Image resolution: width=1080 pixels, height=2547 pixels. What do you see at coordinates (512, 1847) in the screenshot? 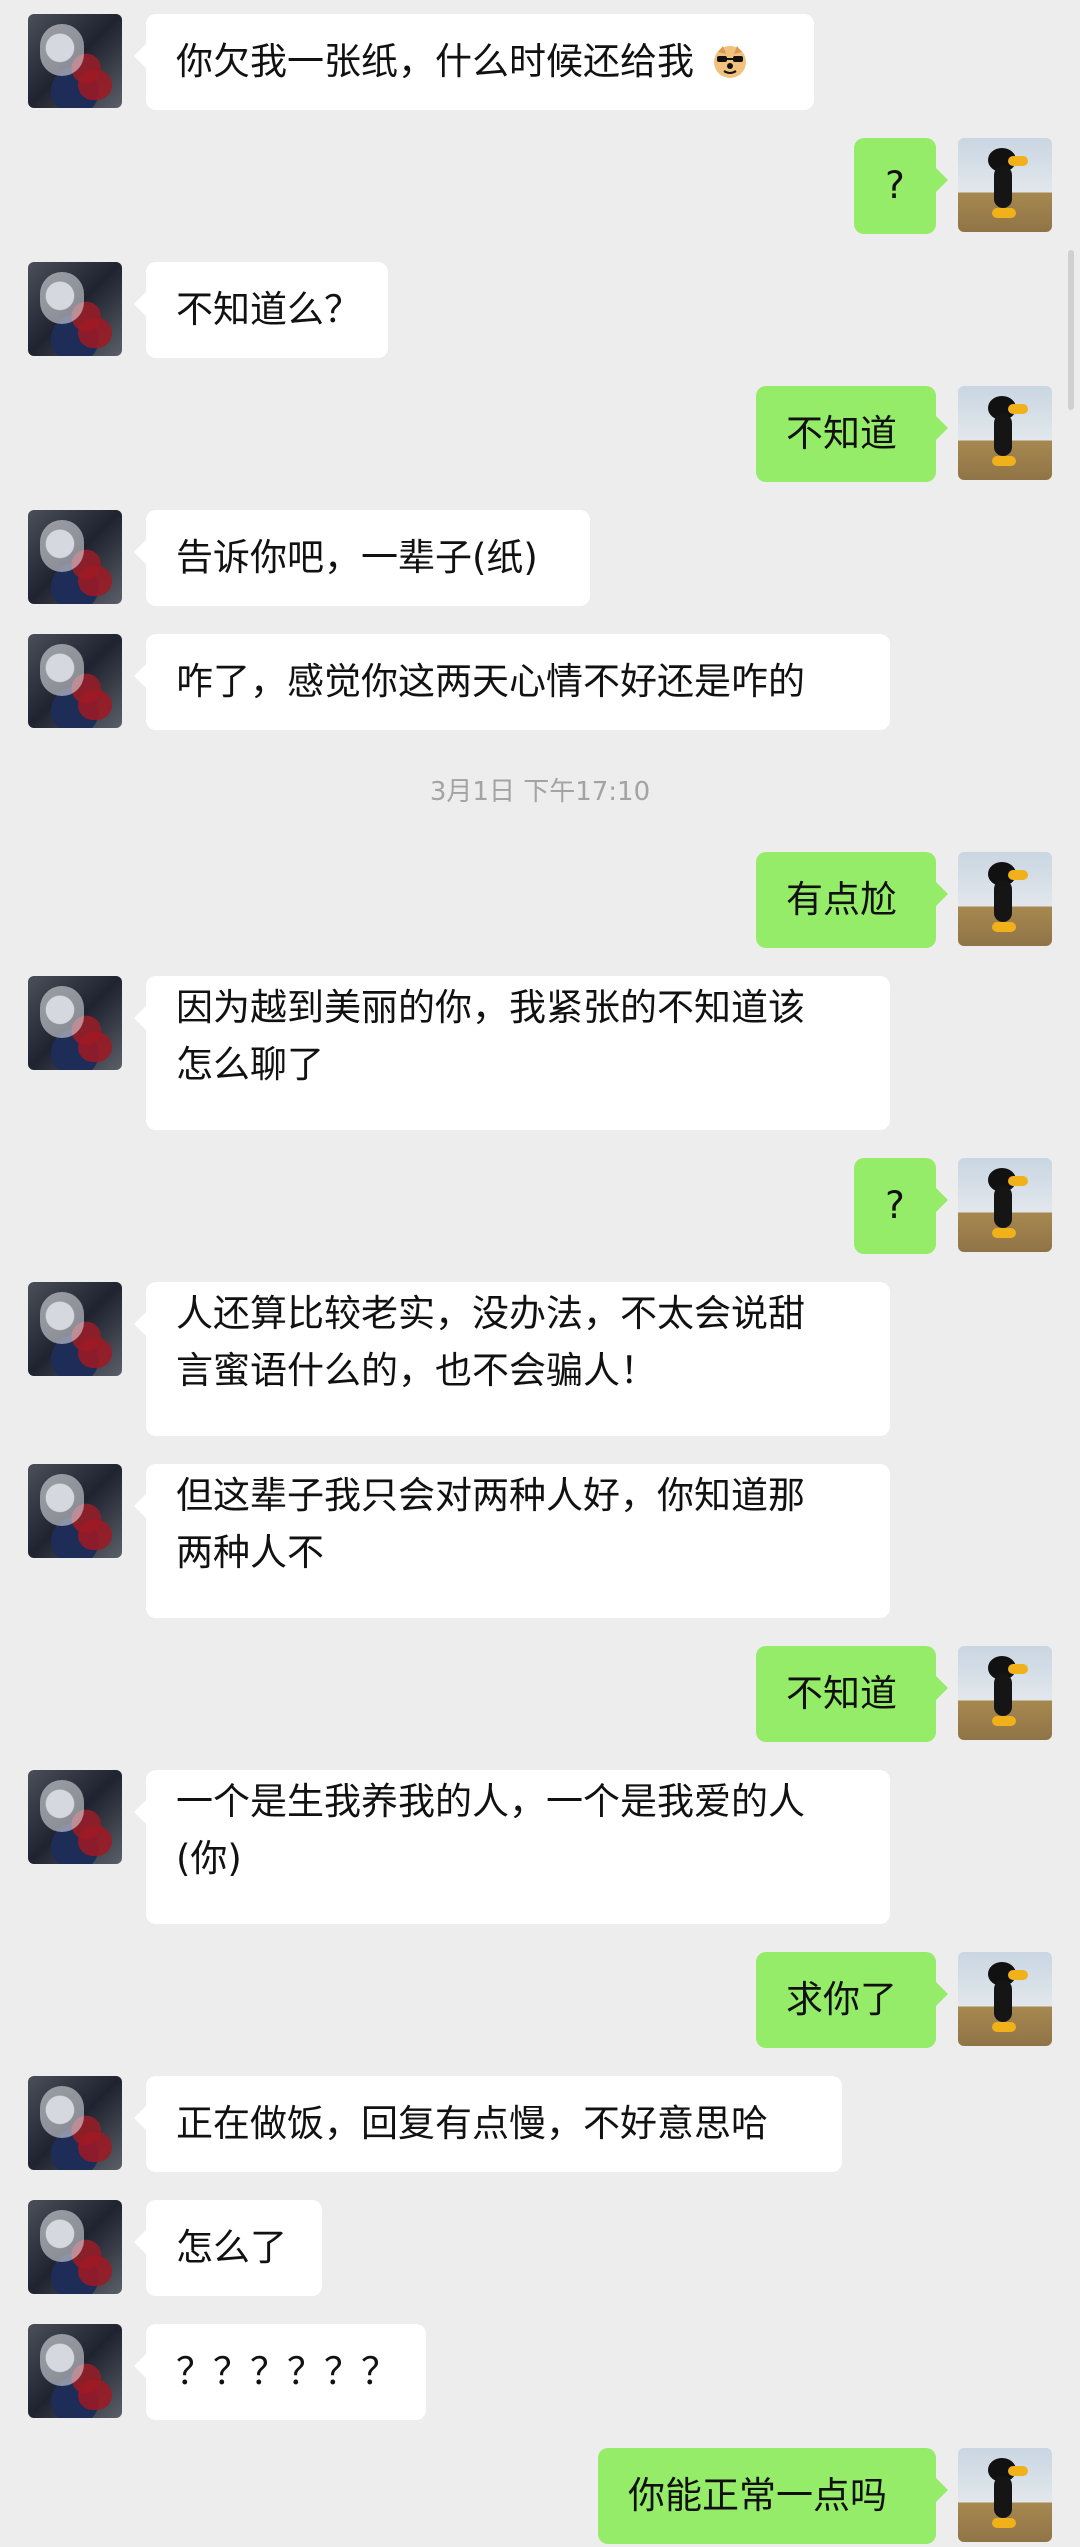
I see `message-bubble: 一个是生我养我的人，一个是我爱的人 (你)` at bounding box center [512, 1847].